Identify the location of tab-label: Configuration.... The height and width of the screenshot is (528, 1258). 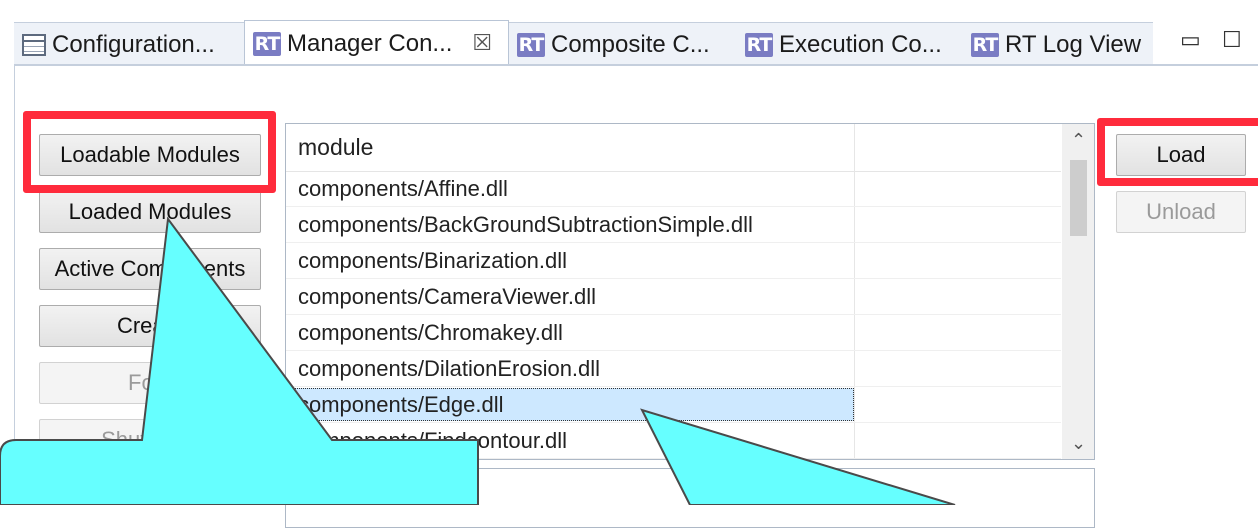
(133, 44).